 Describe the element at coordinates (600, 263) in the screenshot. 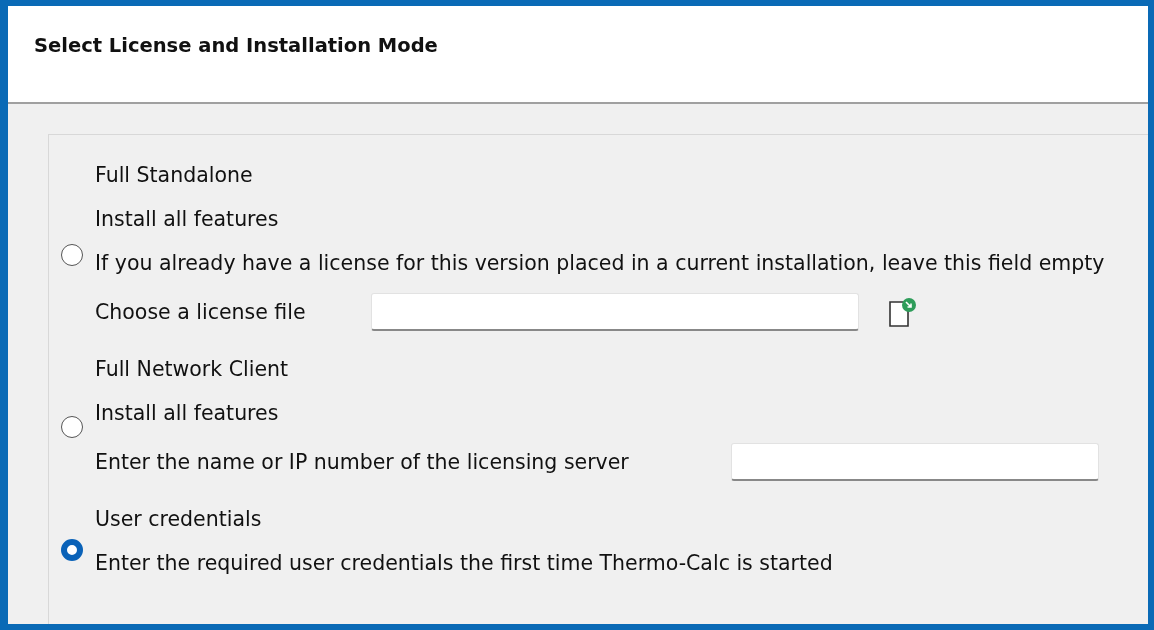

I see `option-note: If you already have a license for this version placed in a current installation, leave this field empty` at that location.